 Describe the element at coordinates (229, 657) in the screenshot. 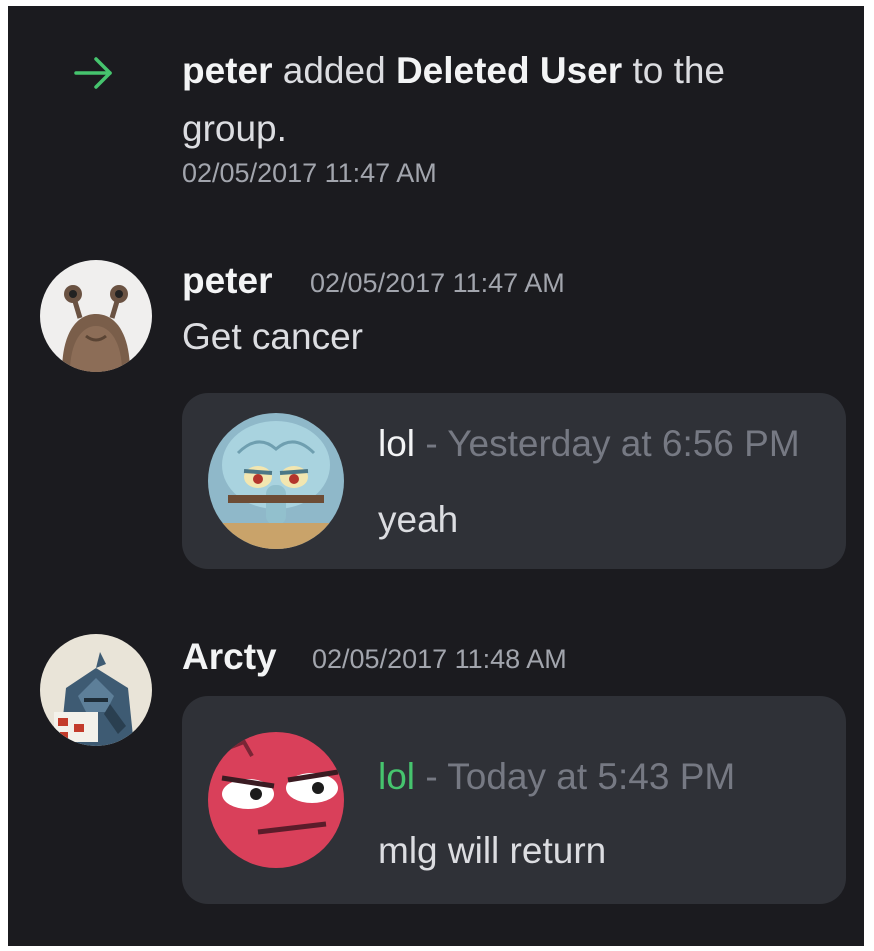

I see `message-author: Arcty` at that location.